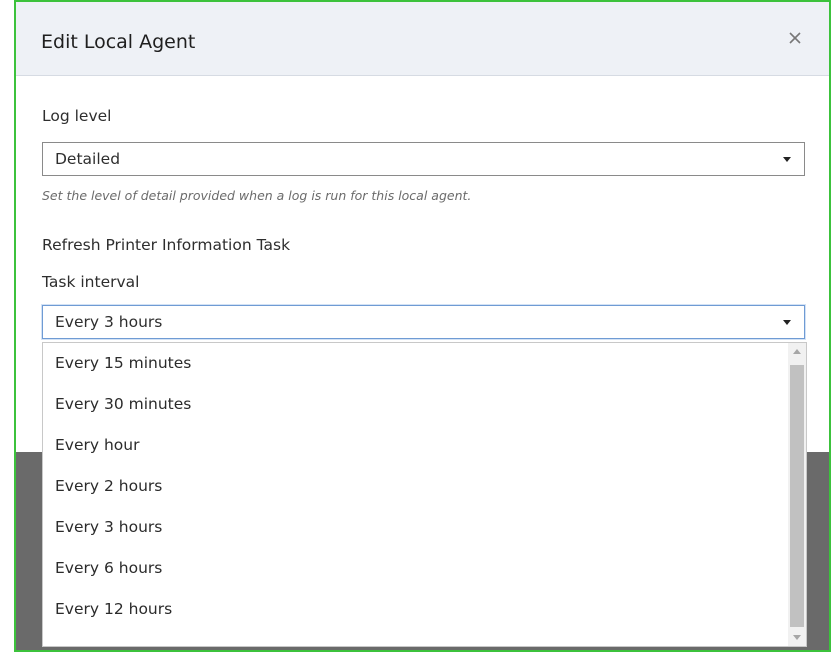  I want to click on task-interval-value: Every 3 hours, so click(109, 322).